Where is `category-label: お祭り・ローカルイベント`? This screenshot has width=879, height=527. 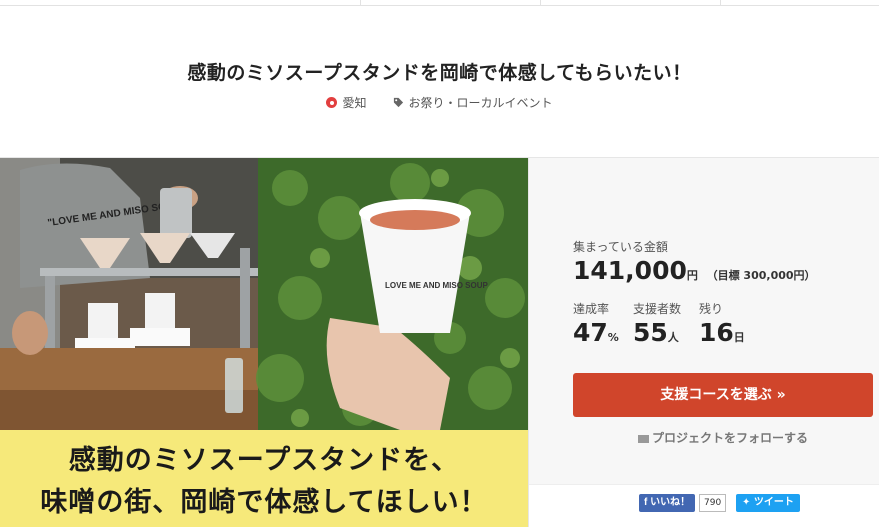
category-label: お祭り・ローカルイベント is located at coordinates (480, 103).